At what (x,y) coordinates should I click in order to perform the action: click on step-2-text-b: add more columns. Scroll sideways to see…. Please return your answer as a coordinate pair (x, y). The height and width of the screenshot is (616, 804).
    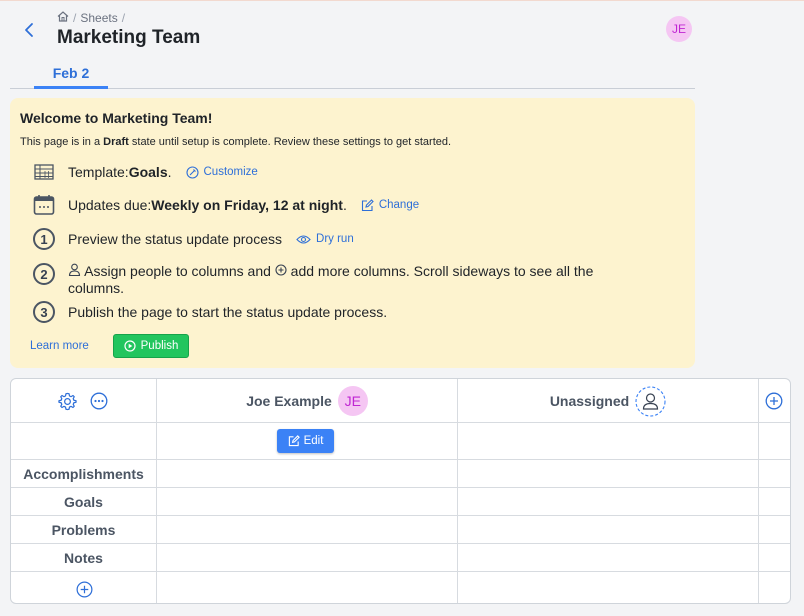
    Looking at the image, I should click on (440, 271).